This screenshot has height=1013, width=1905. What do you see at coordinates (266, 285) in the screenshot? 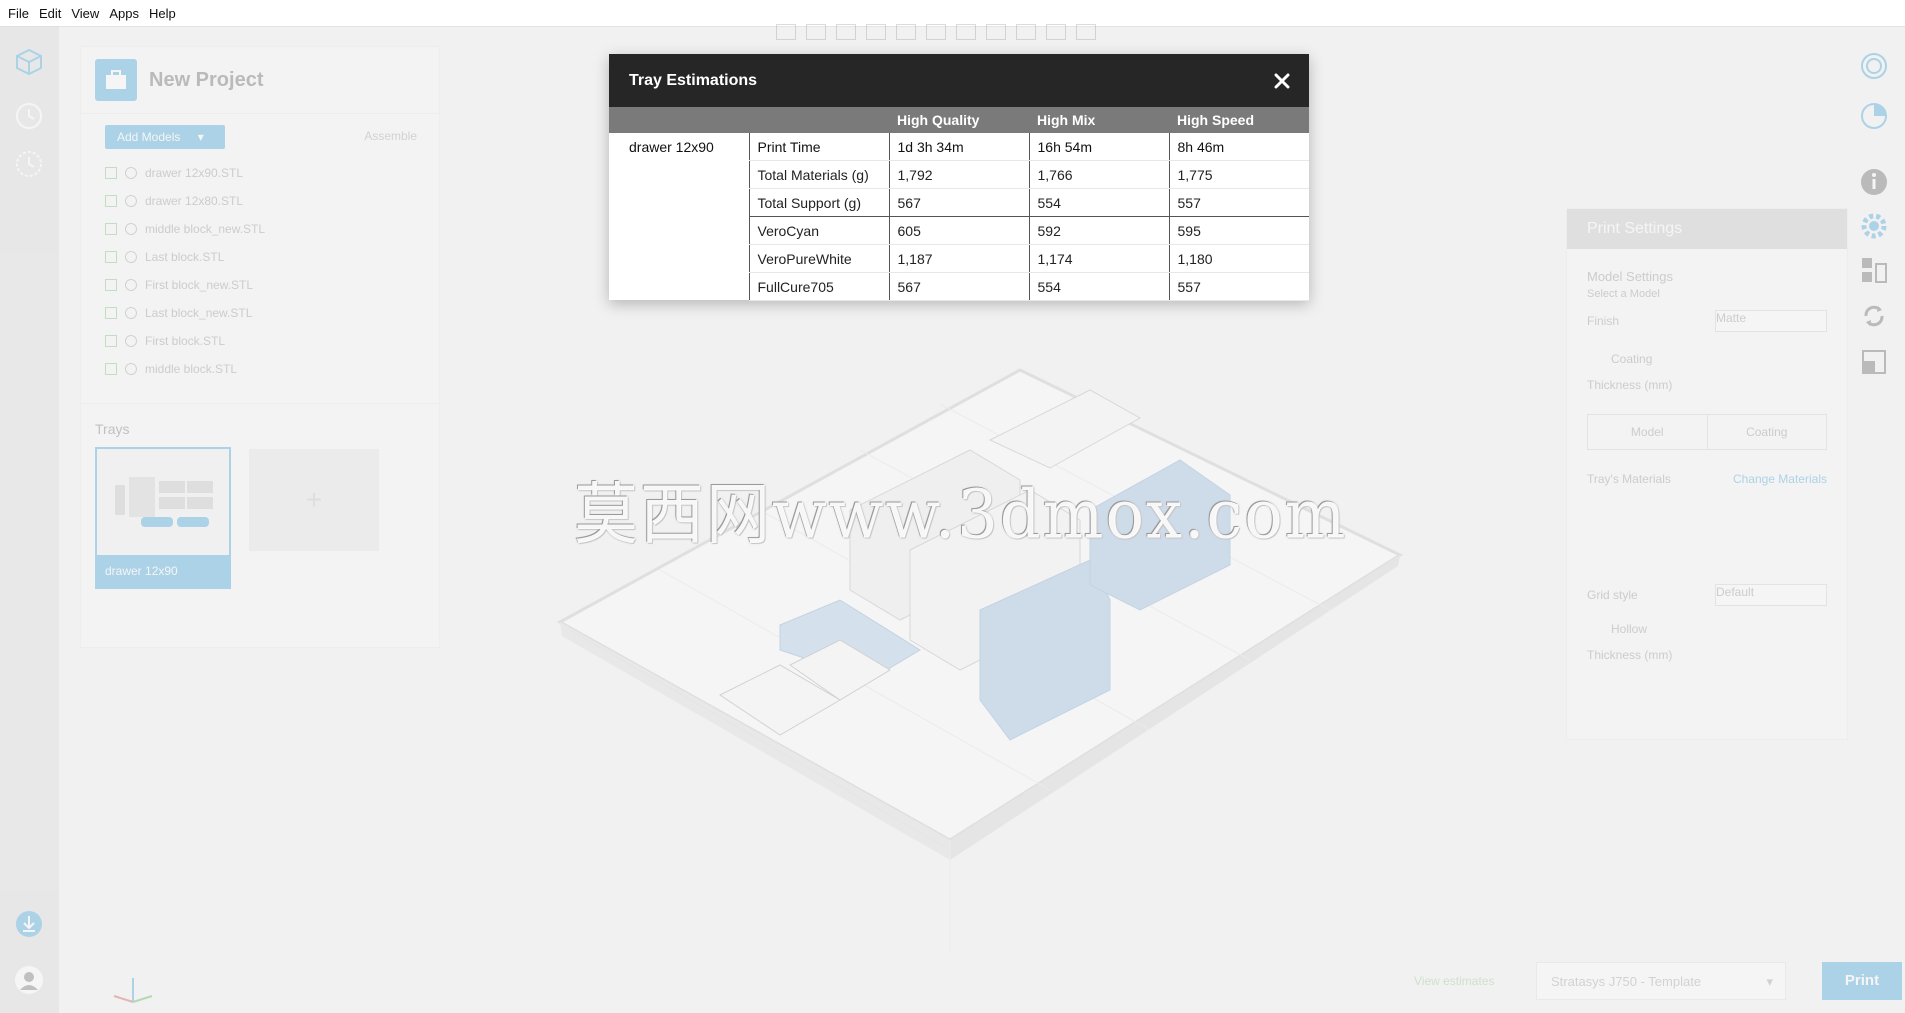
I see `list-item: First block_new.STL` at bounding box center [266, 285].